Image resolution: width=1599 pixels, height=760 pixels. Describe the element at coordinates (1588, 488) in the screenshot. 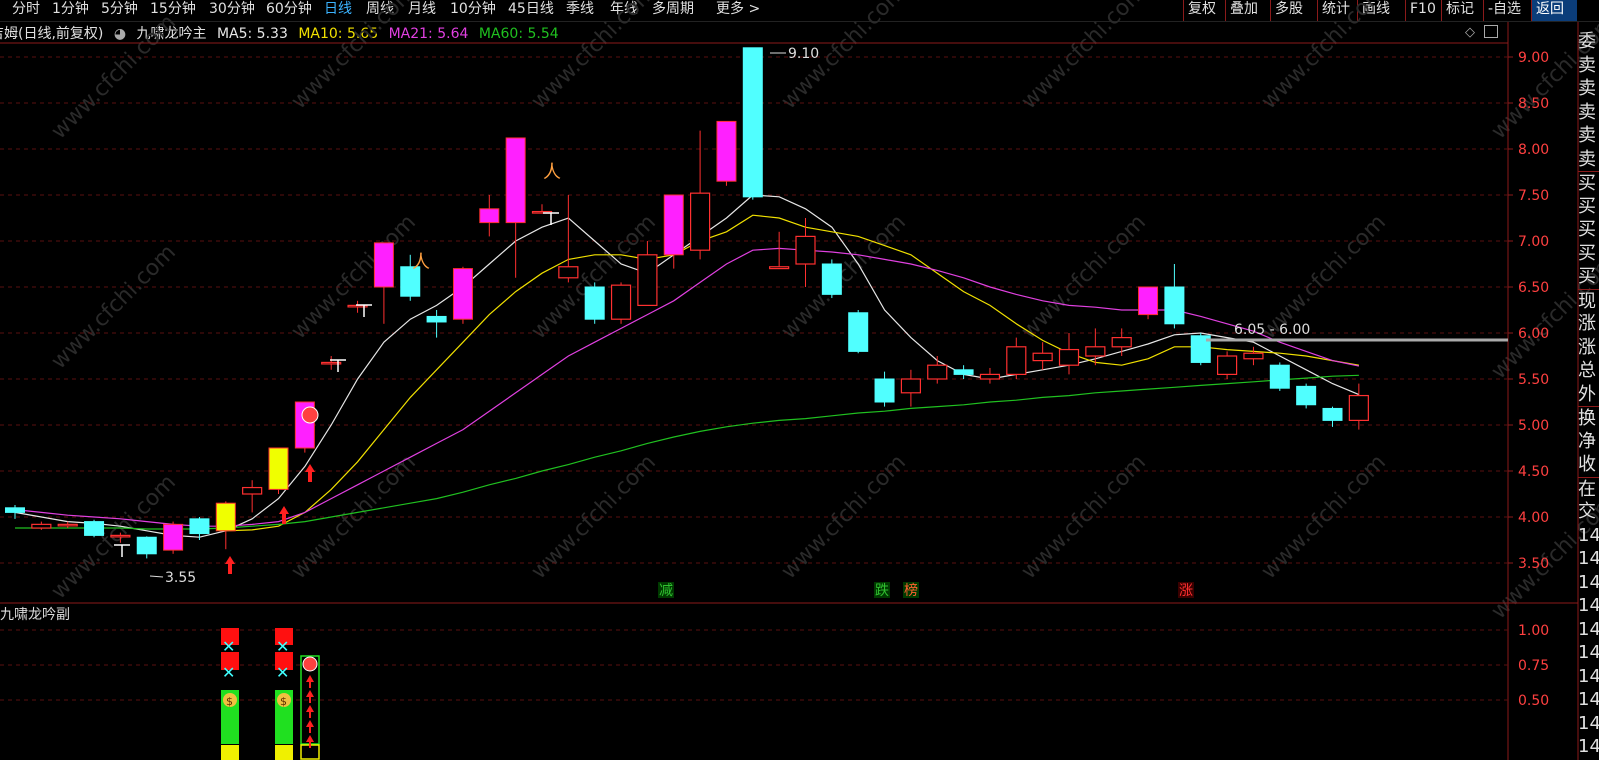

I see `quote-label-19: 在` at that location.